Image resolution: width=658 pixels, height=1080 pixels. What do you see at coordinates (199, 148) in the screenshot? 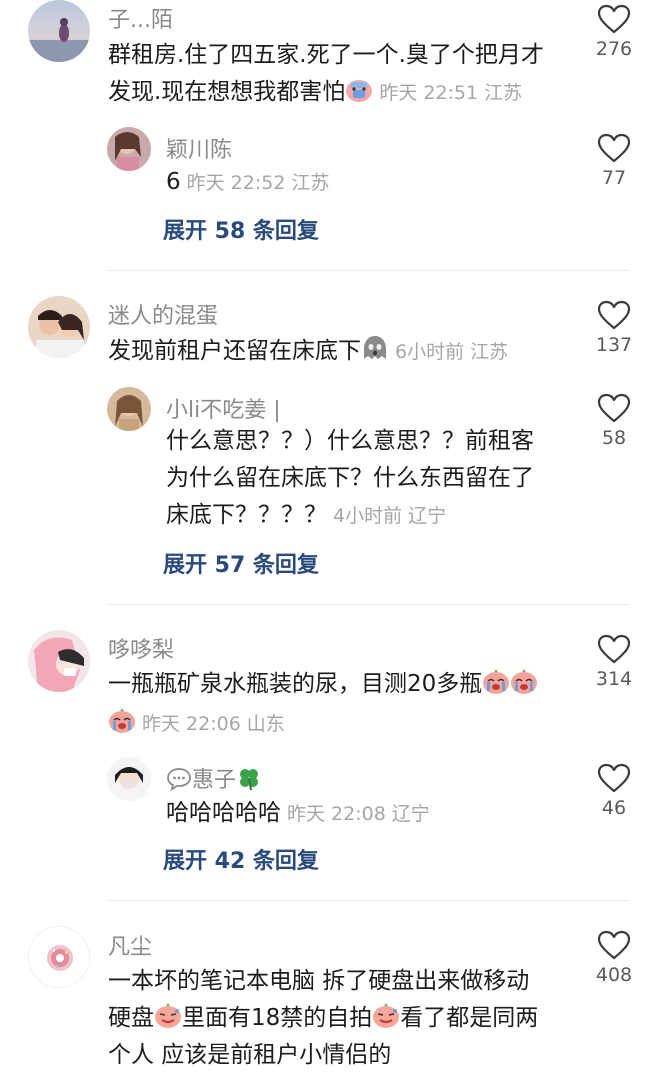
I see `reply-username: 颖川陈` at bounding box center [199, 148].